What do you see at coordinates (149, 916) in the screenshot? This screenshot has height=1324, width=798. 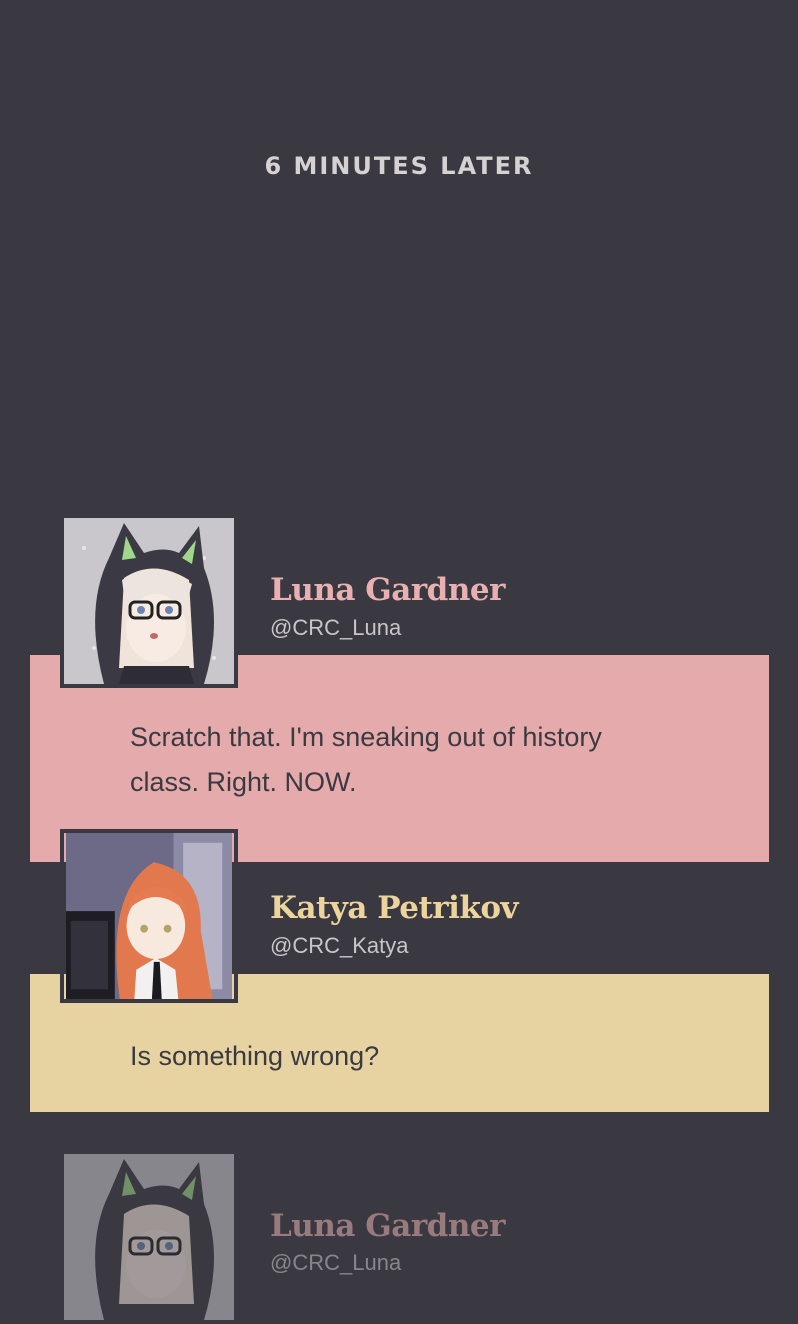 I see `katya-avatar-icon` at bounding box center [149, 916].